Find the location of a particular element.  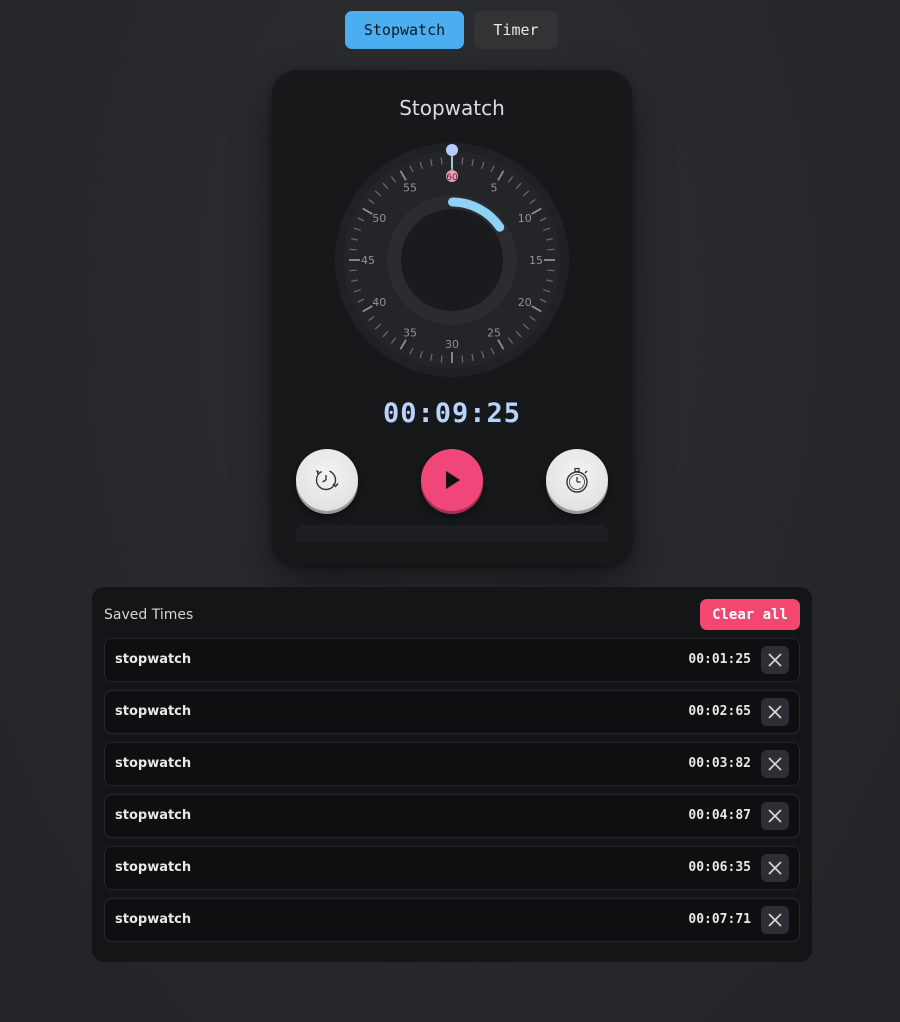

dial-label: 5 is located at coordinates (494, 187).